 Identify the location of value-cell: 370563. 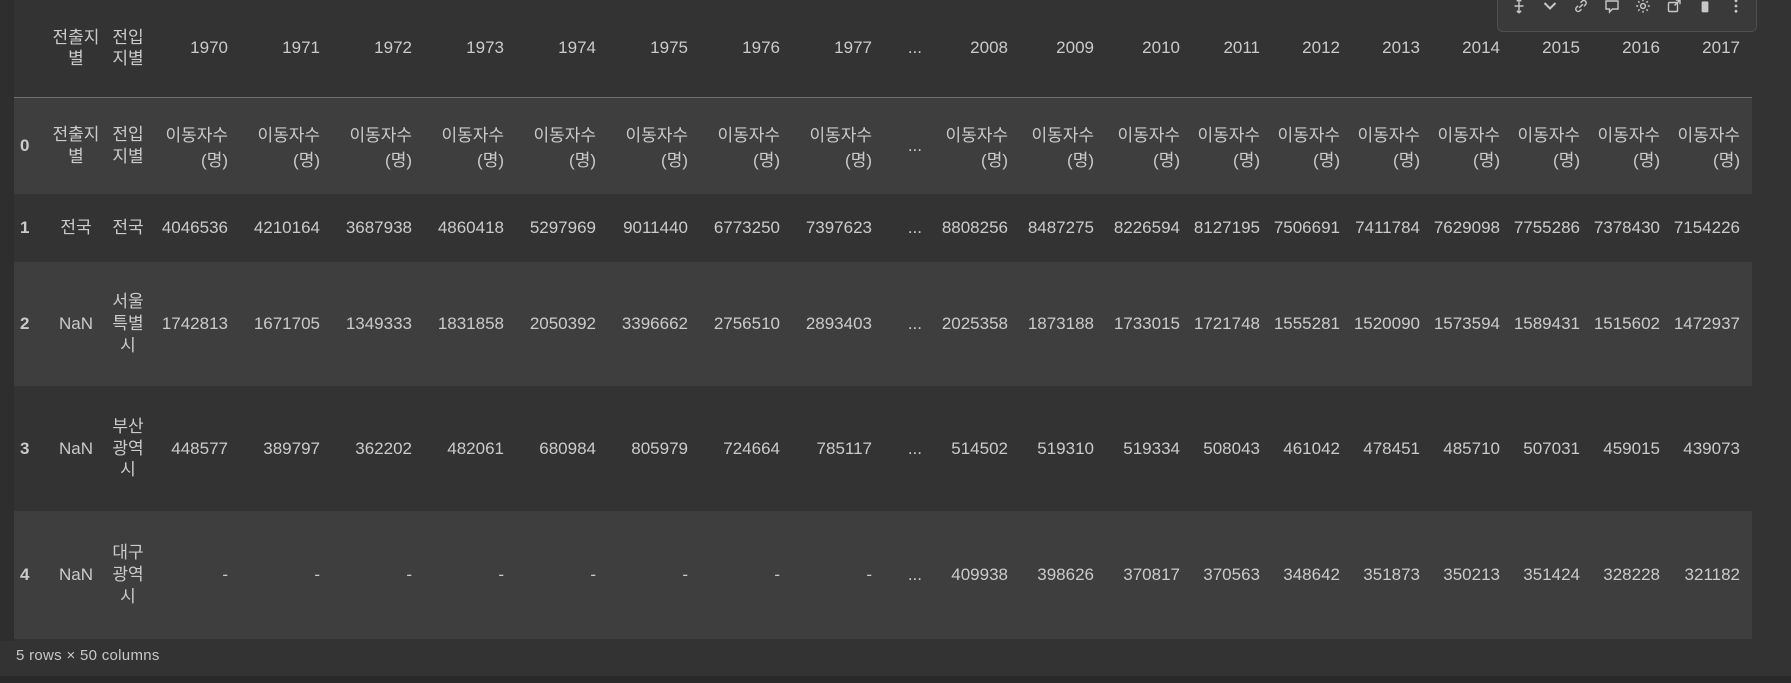
(1231, 574).